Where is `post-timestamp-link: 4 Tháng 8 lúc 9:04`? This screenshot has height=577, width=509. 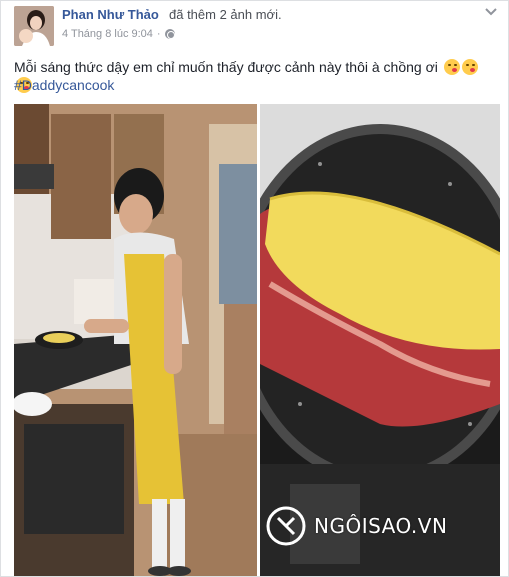
post-timestamp-link: 4 Tháng 8 lúc 9:04 is located at coordinates (107, 34).